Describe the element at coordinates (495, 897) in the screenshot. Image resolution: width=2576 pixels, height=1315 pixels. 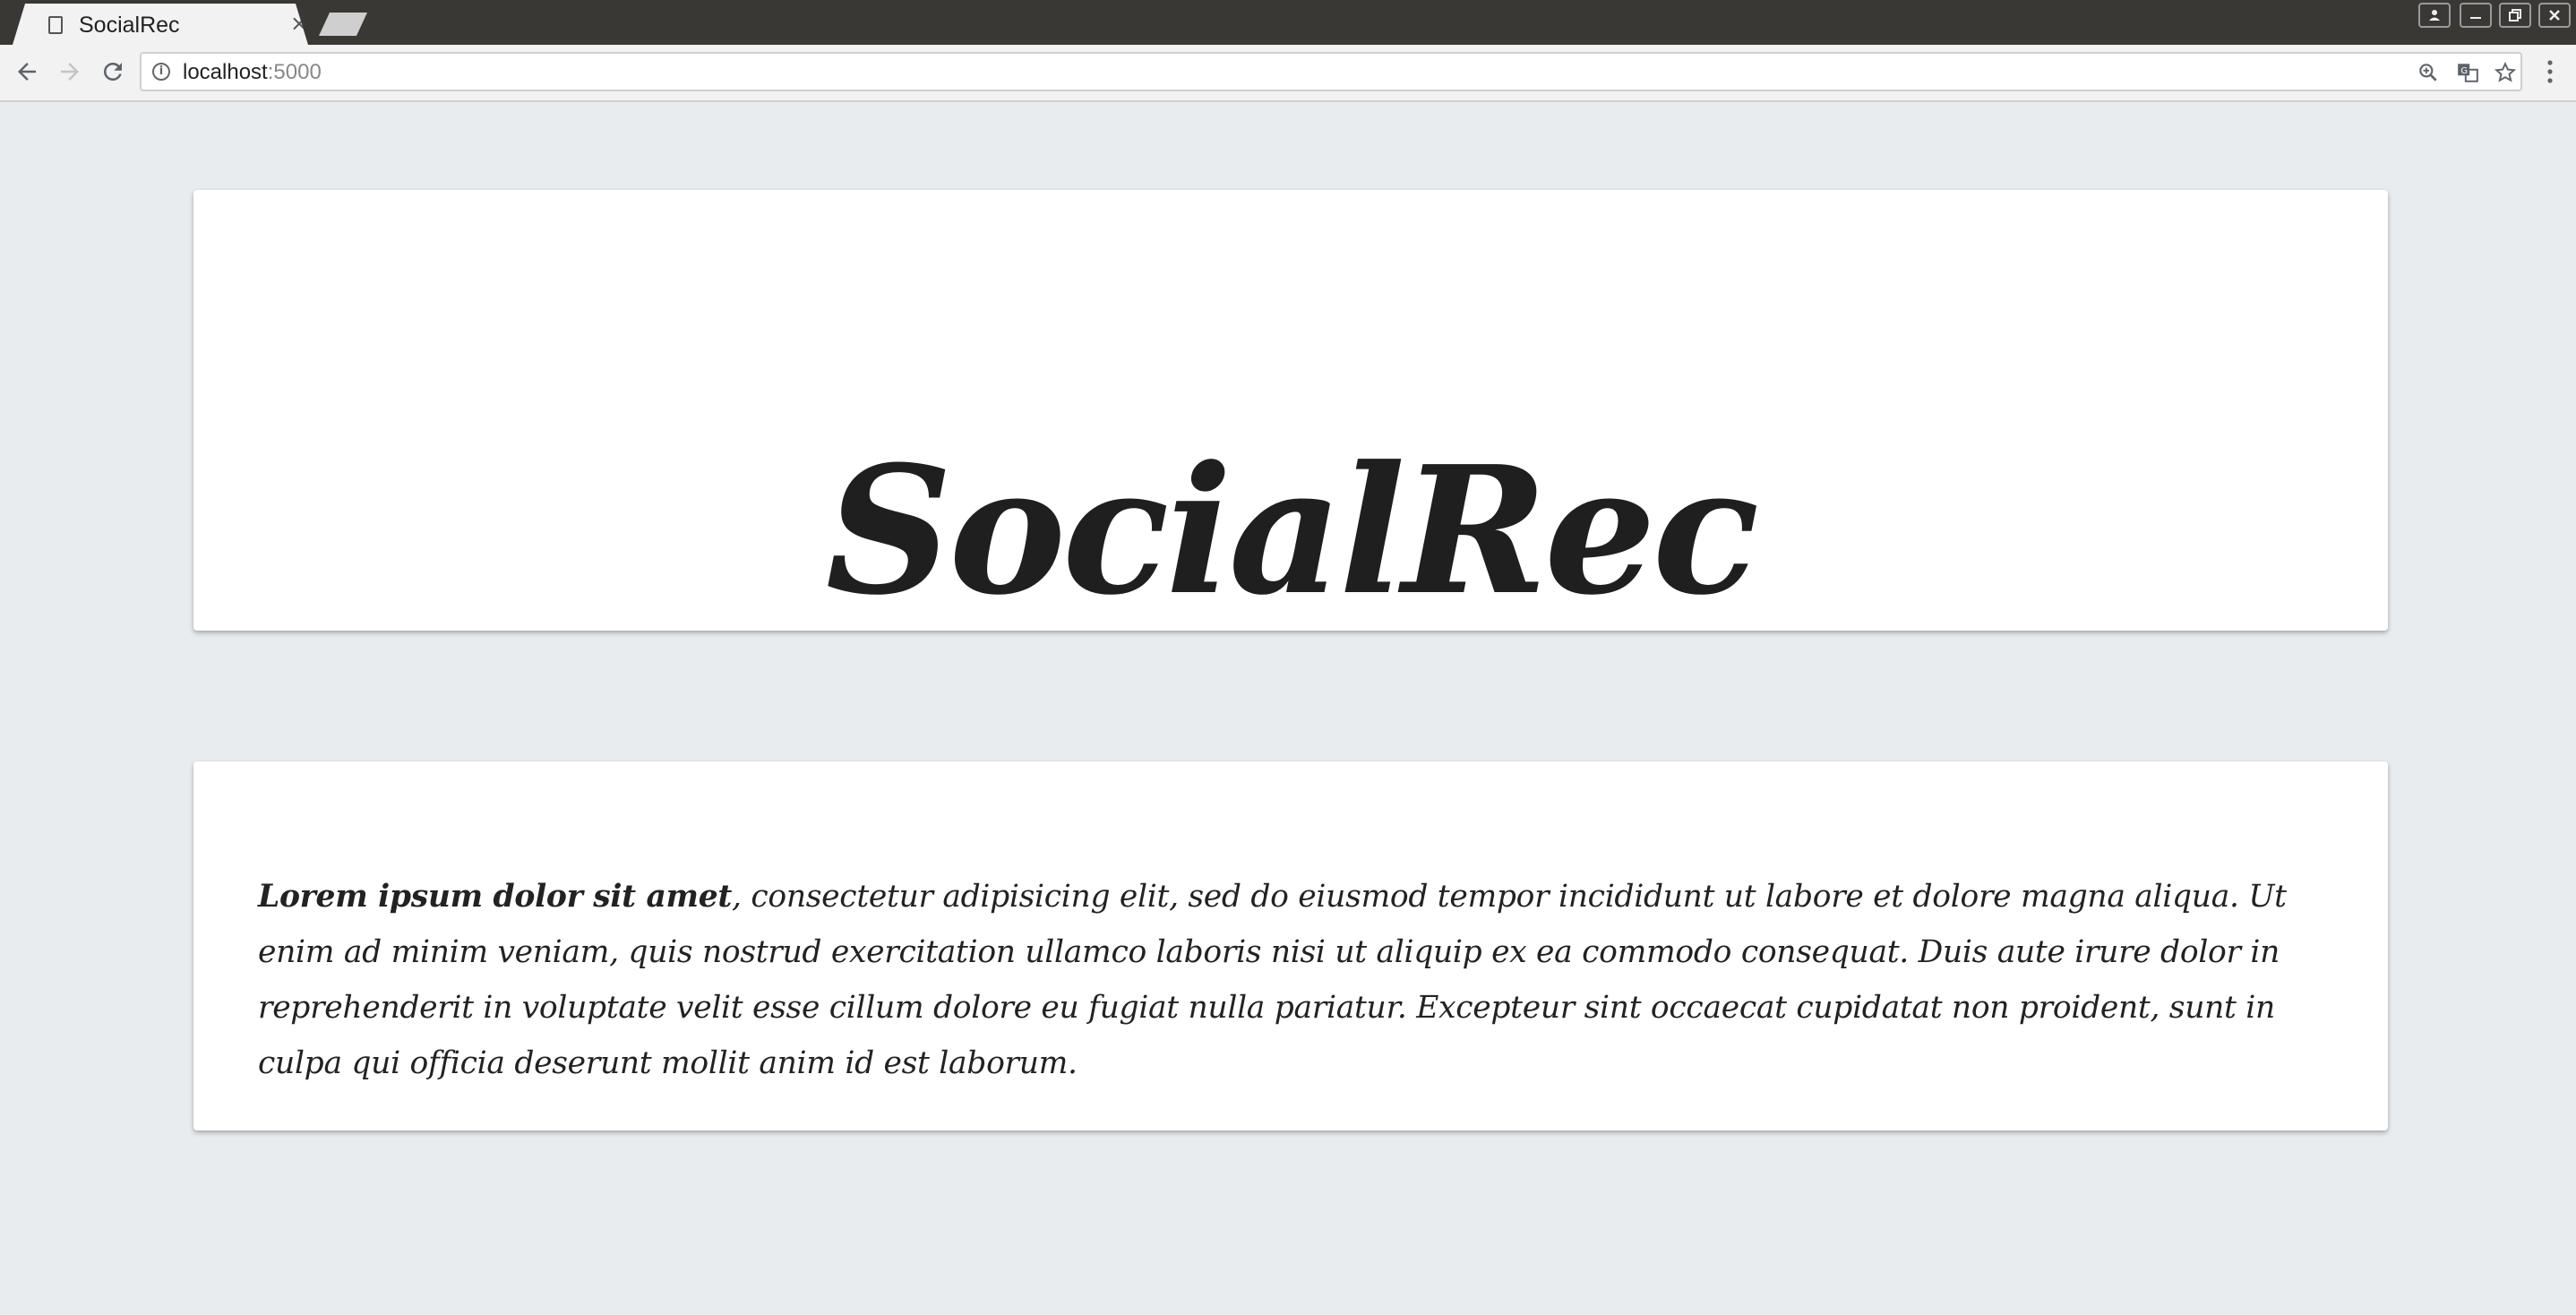
I see `intro-lead: Lorem ipsum dolor sit amet` at that location.